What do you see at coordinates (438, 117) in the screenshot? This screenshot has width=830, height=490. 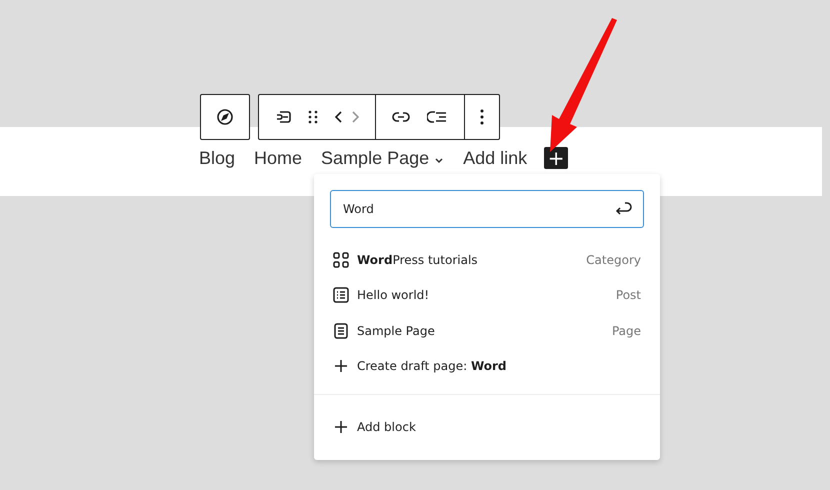 I see `submenu-icon` at bounding box center [438, 117].